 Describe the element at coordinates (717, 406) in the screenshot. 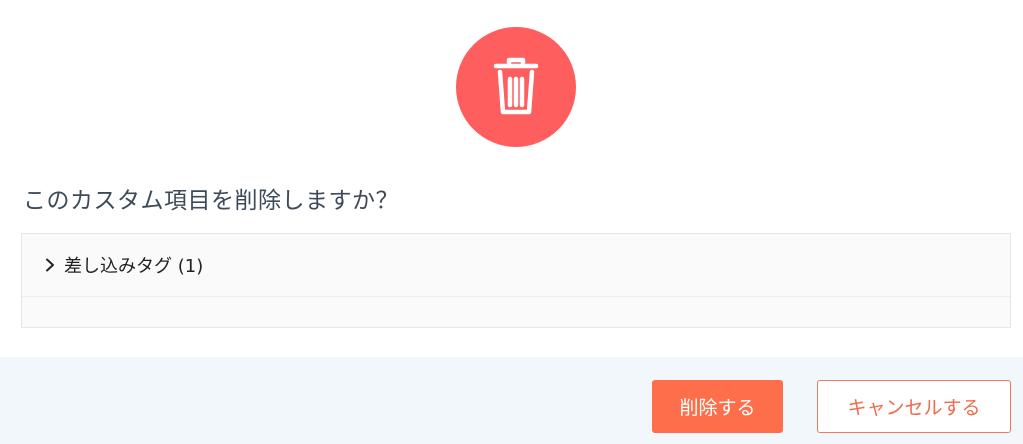

I see `delete-button: 削除する` at that location.